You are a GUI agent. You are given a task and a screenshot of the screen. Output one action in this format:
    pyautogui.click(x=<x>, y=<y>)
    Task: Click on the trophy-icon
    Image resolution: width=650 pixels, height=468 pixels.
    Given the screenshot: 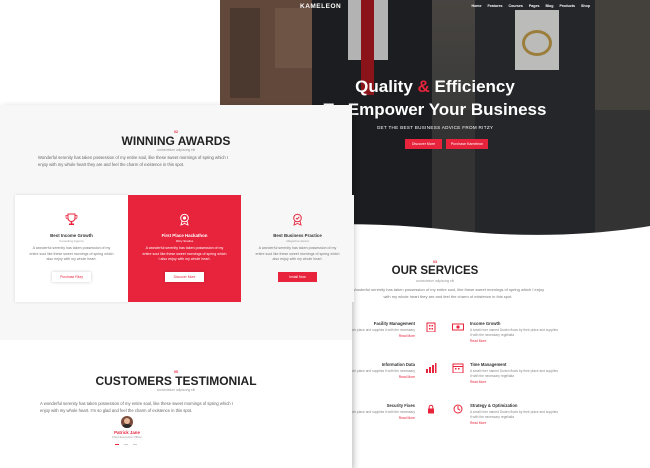 What is the action you would take?
    pyautogui.click(x=71, y=219)
    